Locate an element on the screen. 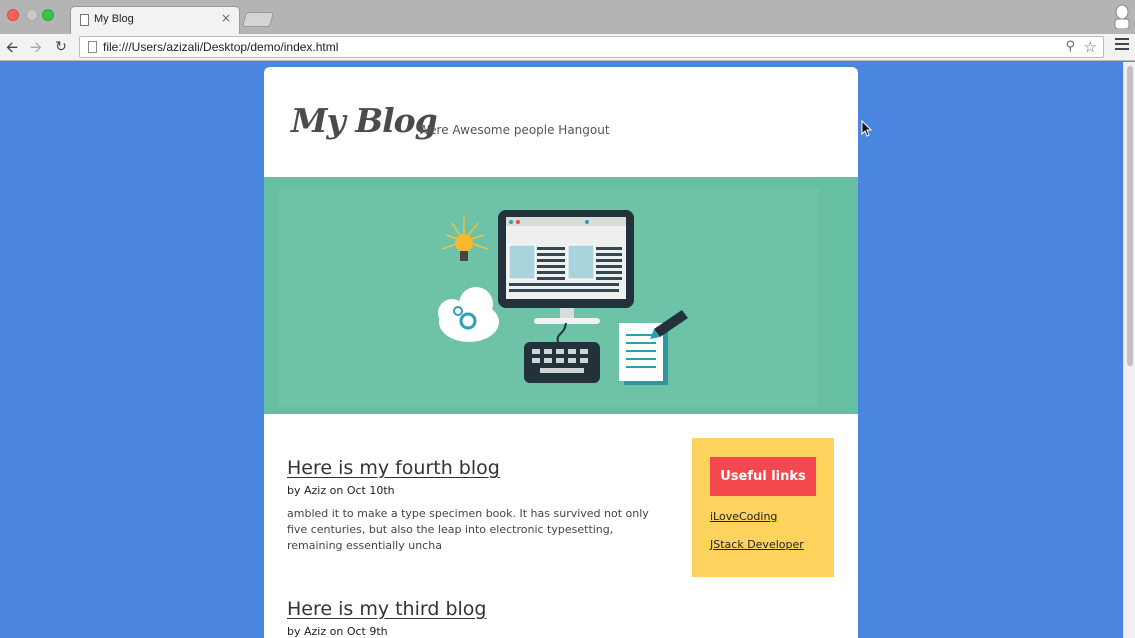 The height and width of the screenshot is (638, 1135). forward-arrow-icon: 🡪 is located at coordinates (36, 47).